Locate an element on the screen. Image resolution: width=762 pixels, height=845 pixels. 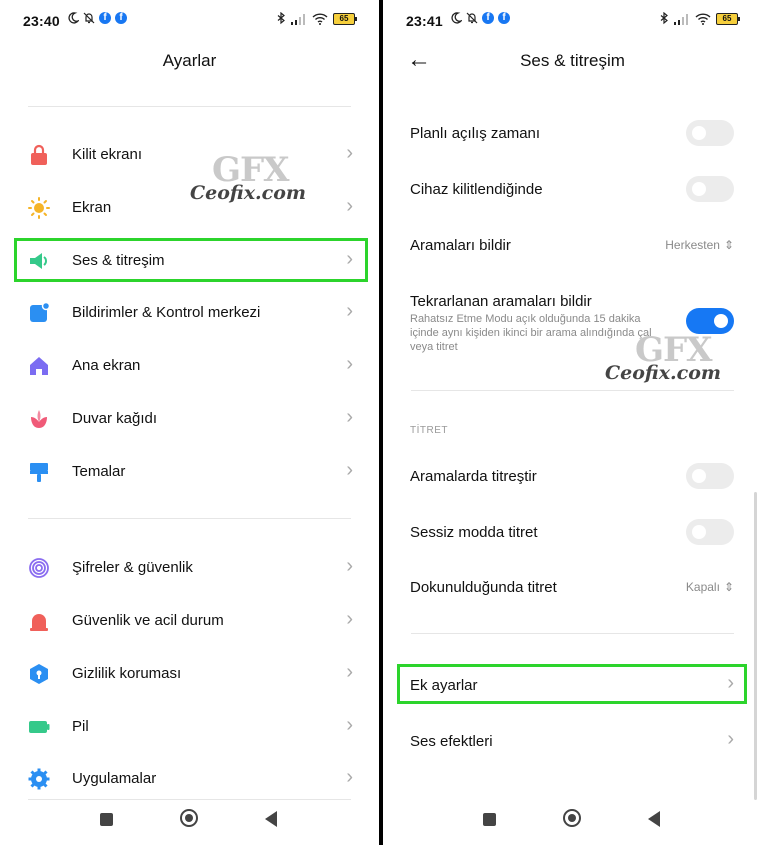
shield-icon is located at coordinates (39, 674).